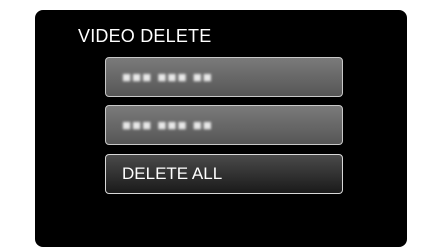  What do you see at coordinates (145, 36) in the screenshot?
I see `screen-title: VIDEO DELETE` at bounding box center [145, 36].